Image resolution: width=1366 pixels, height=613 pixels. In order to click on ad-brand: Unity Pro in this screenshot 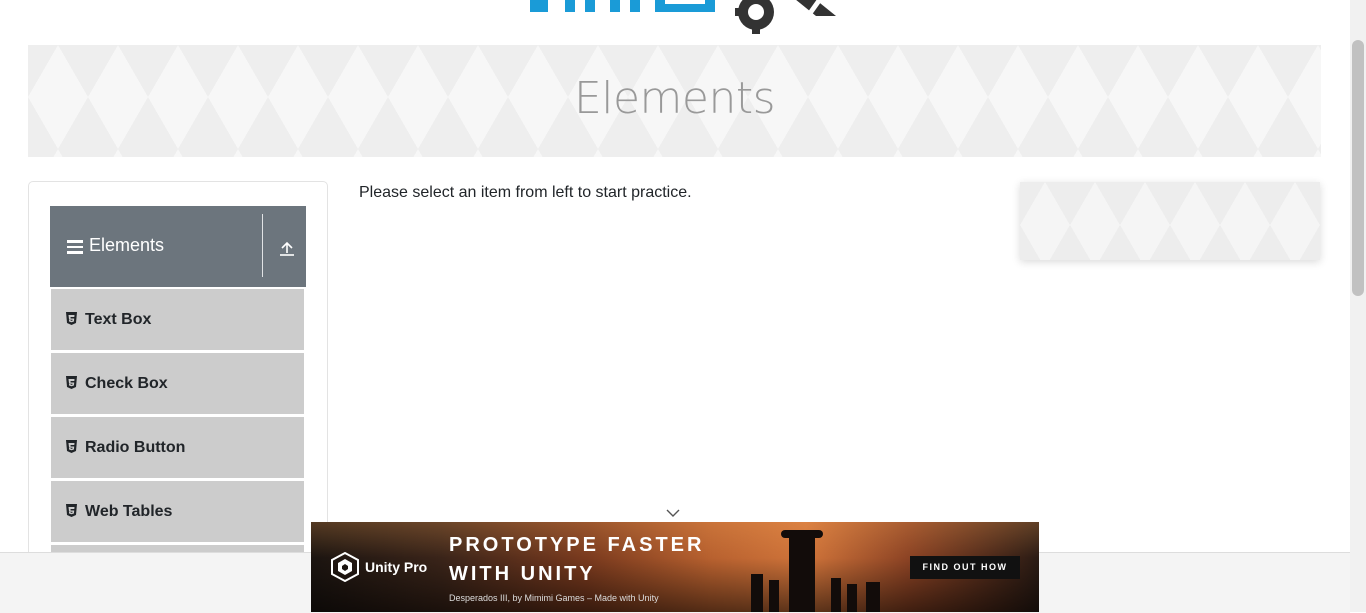, I will do `click(396, 567)`.